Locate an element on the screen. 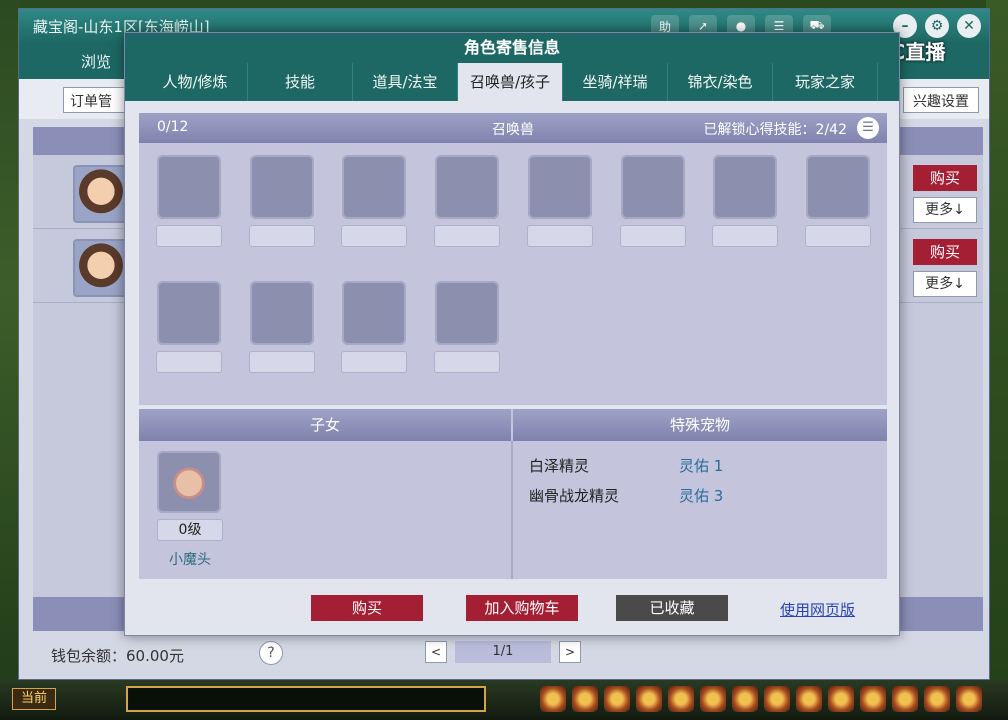  add-to-cart-button: 加入购物车 is located at coordinates (522, 608).